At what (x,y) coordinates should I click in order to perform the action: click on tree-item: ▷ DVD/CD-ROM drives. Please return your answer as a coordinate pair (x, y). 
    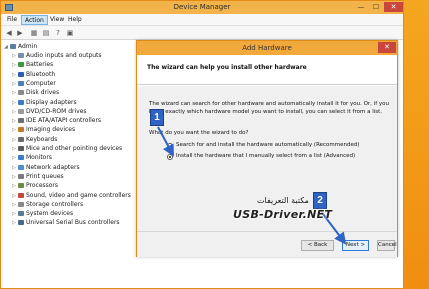
    Looking at the image, I should click on (49, 111).